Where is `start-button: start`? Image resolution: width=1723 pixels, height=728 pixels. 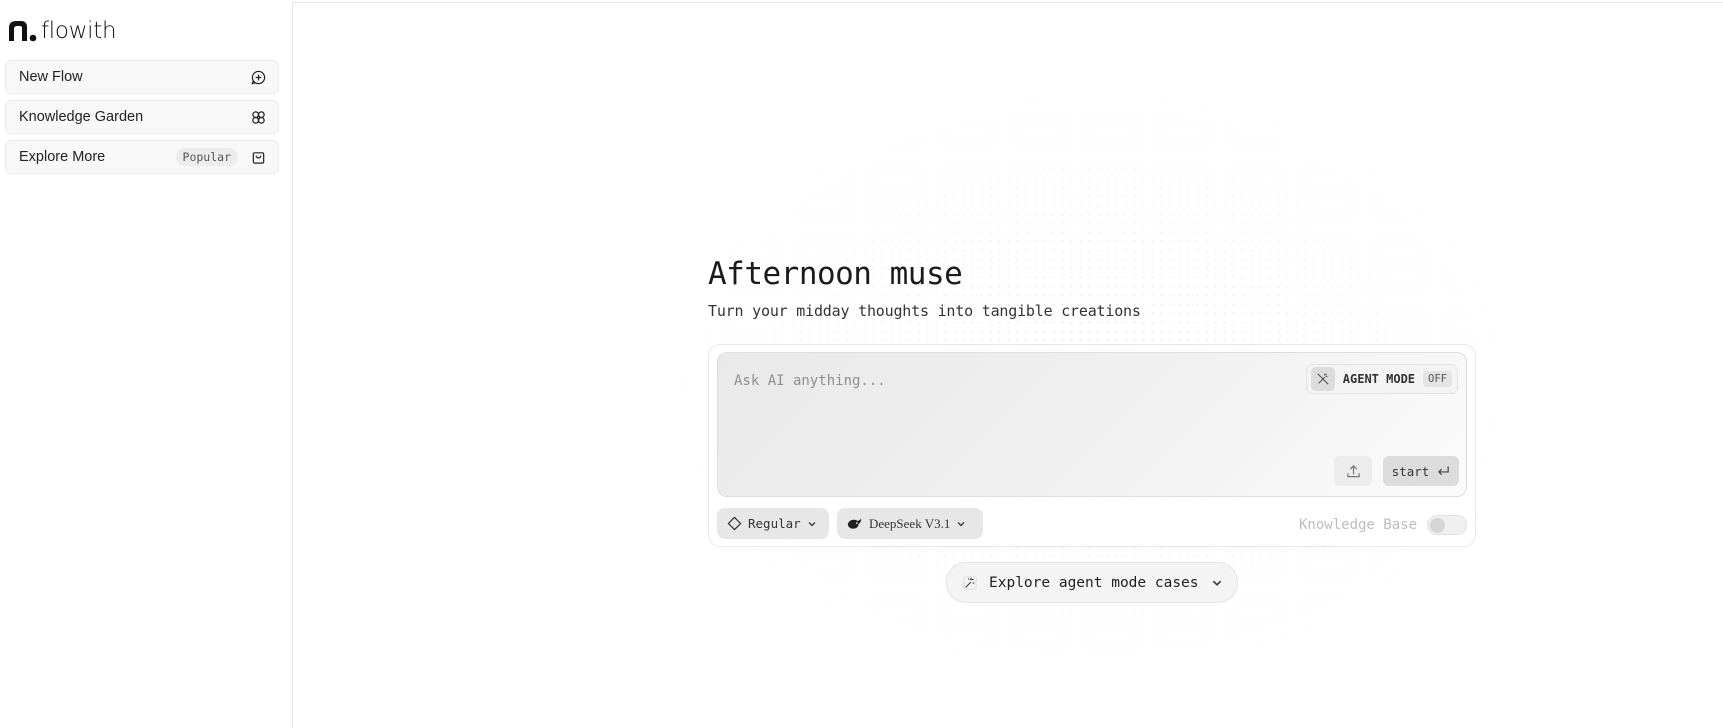
start-button: start is located at coordinates (1421, 471).